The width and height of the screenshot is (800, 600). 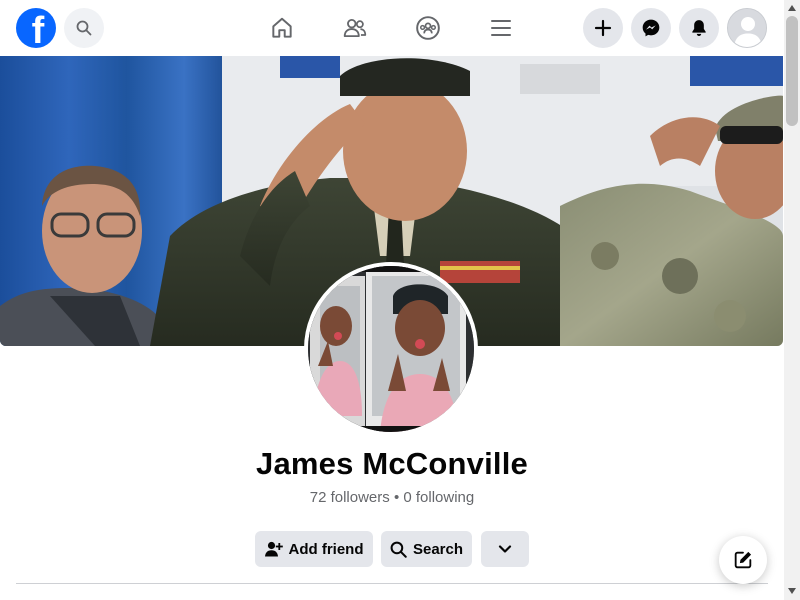 I want to click on account-avatar-button, so click(x=747, y=28).